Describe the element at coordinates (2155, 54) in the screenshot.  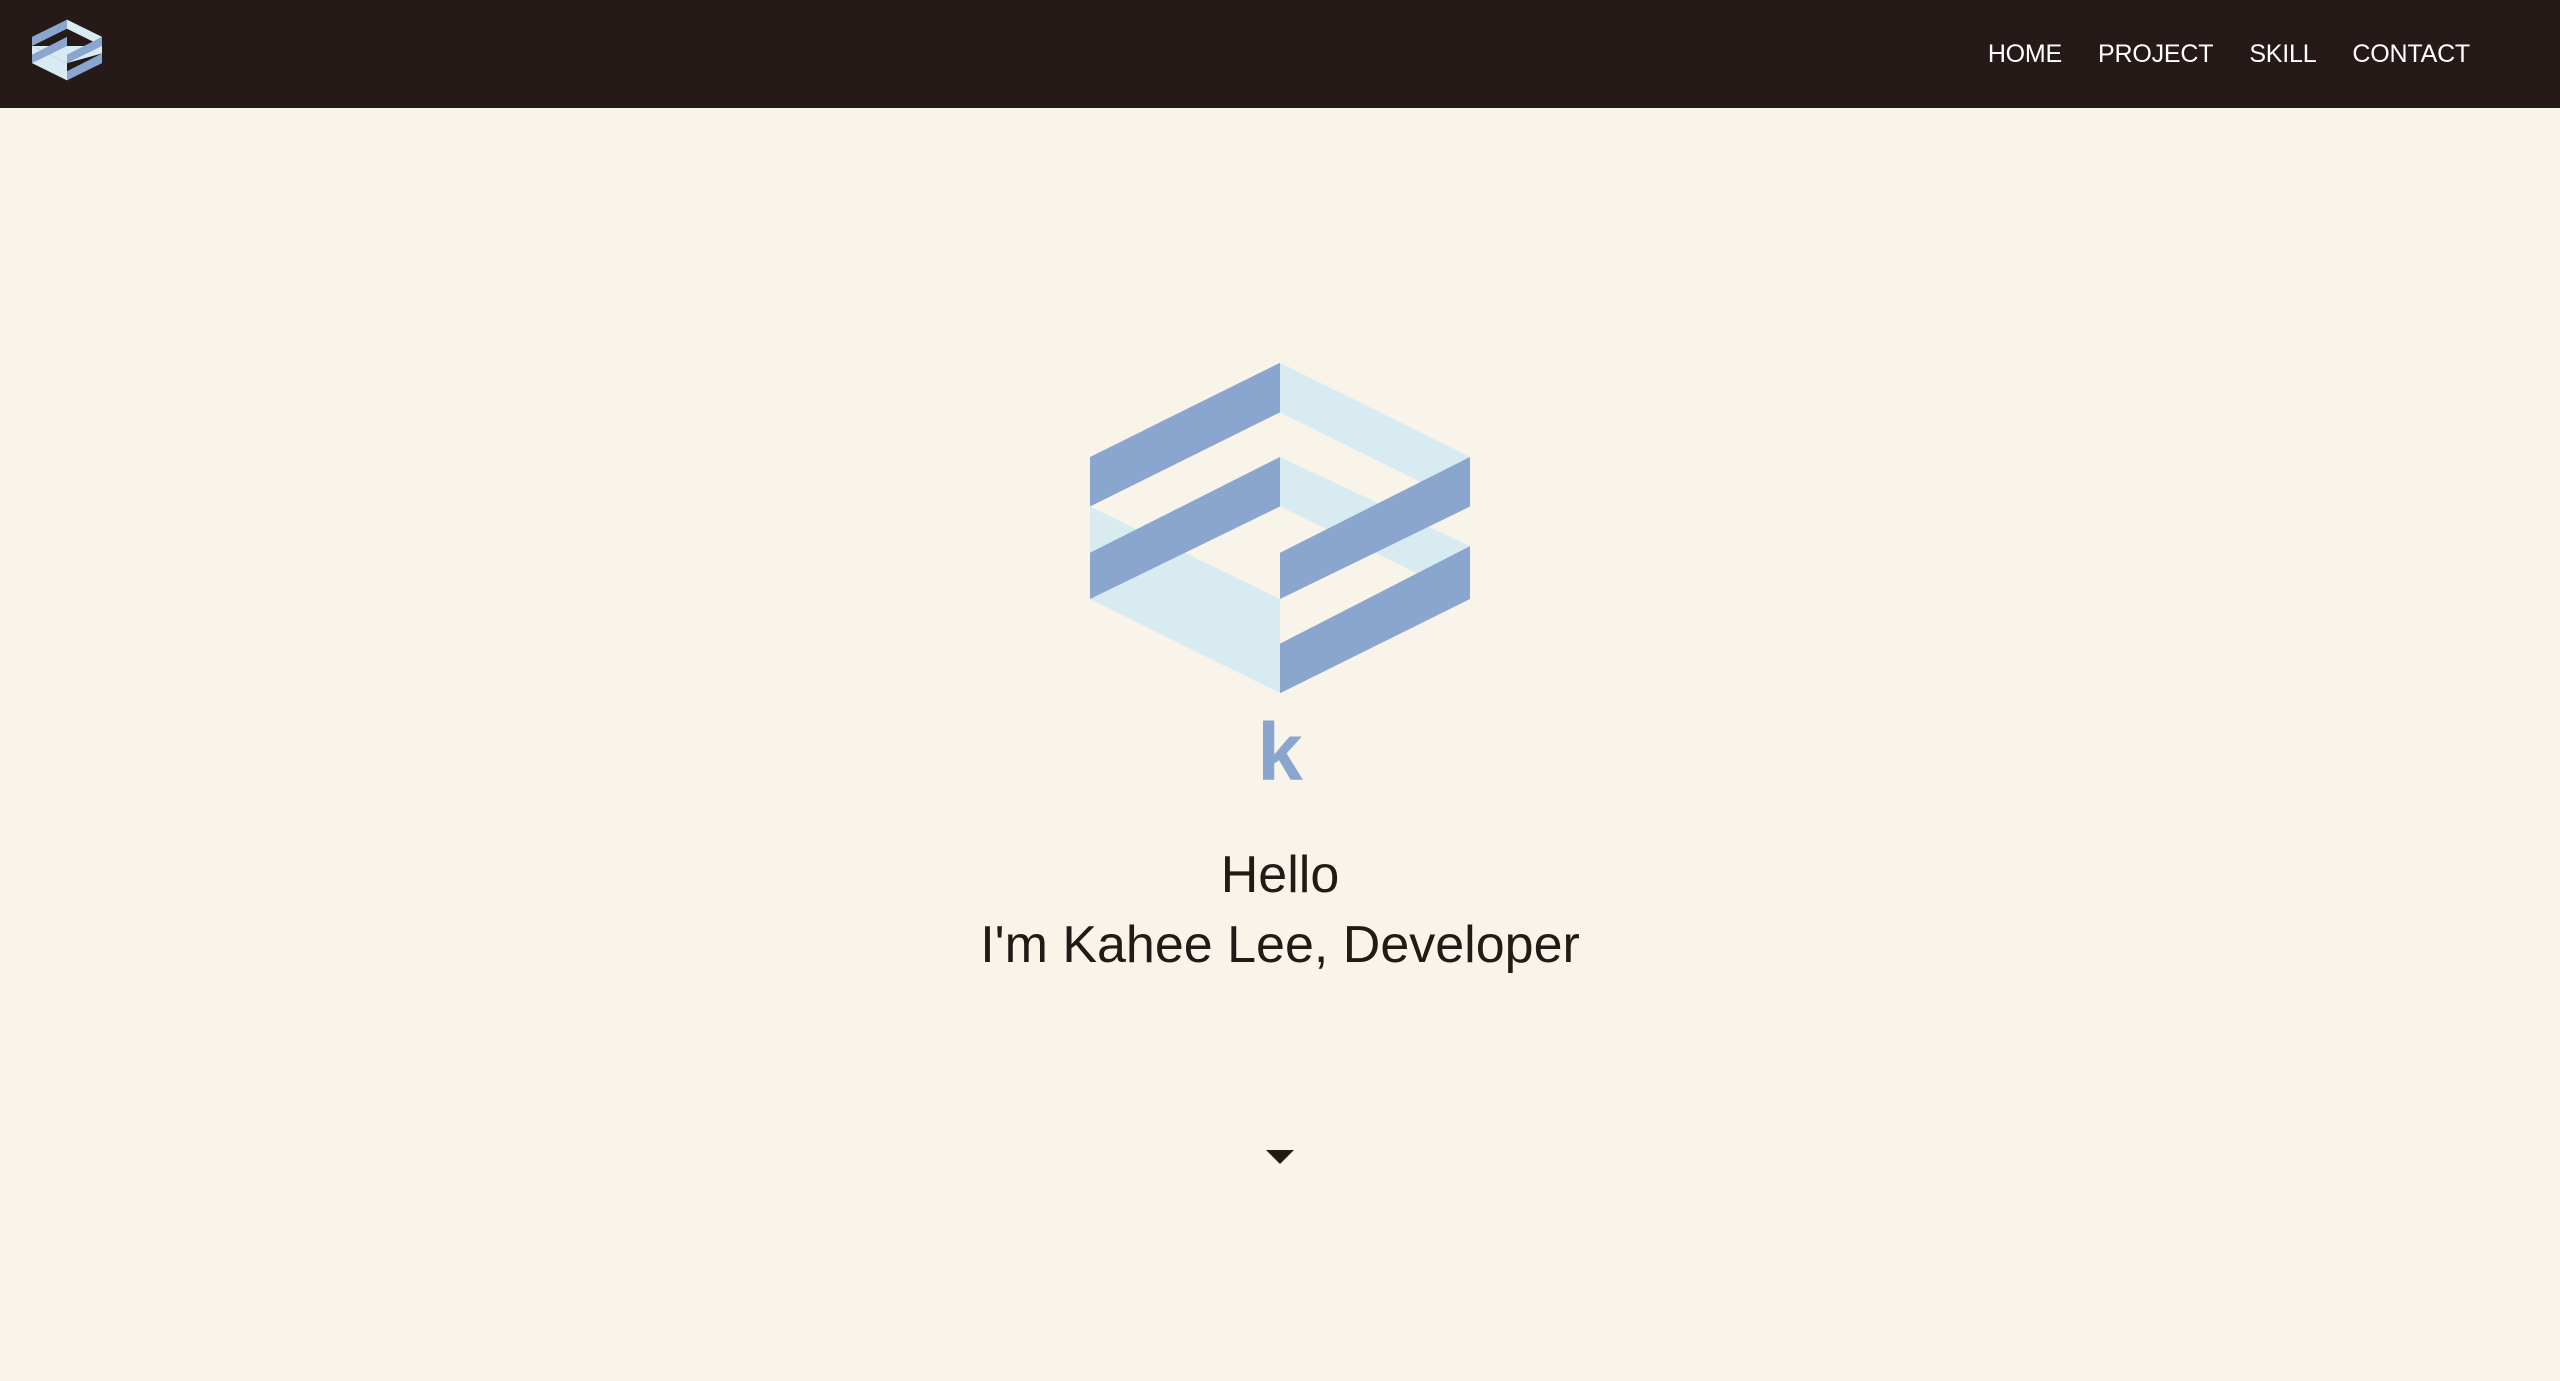
I see `nav-link-project: PROJECT` at that location.